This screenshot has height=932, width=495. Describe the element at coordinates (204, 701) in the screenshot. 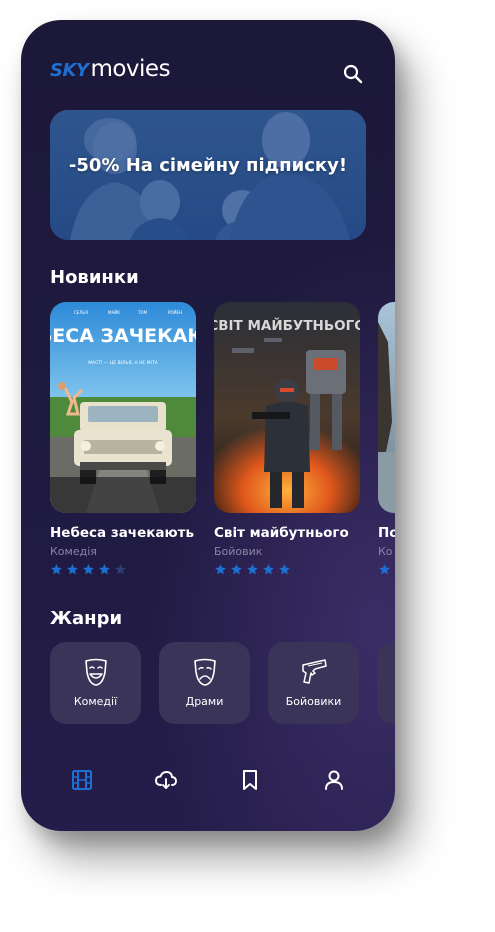

I see `genre-label: Драми` at that location.